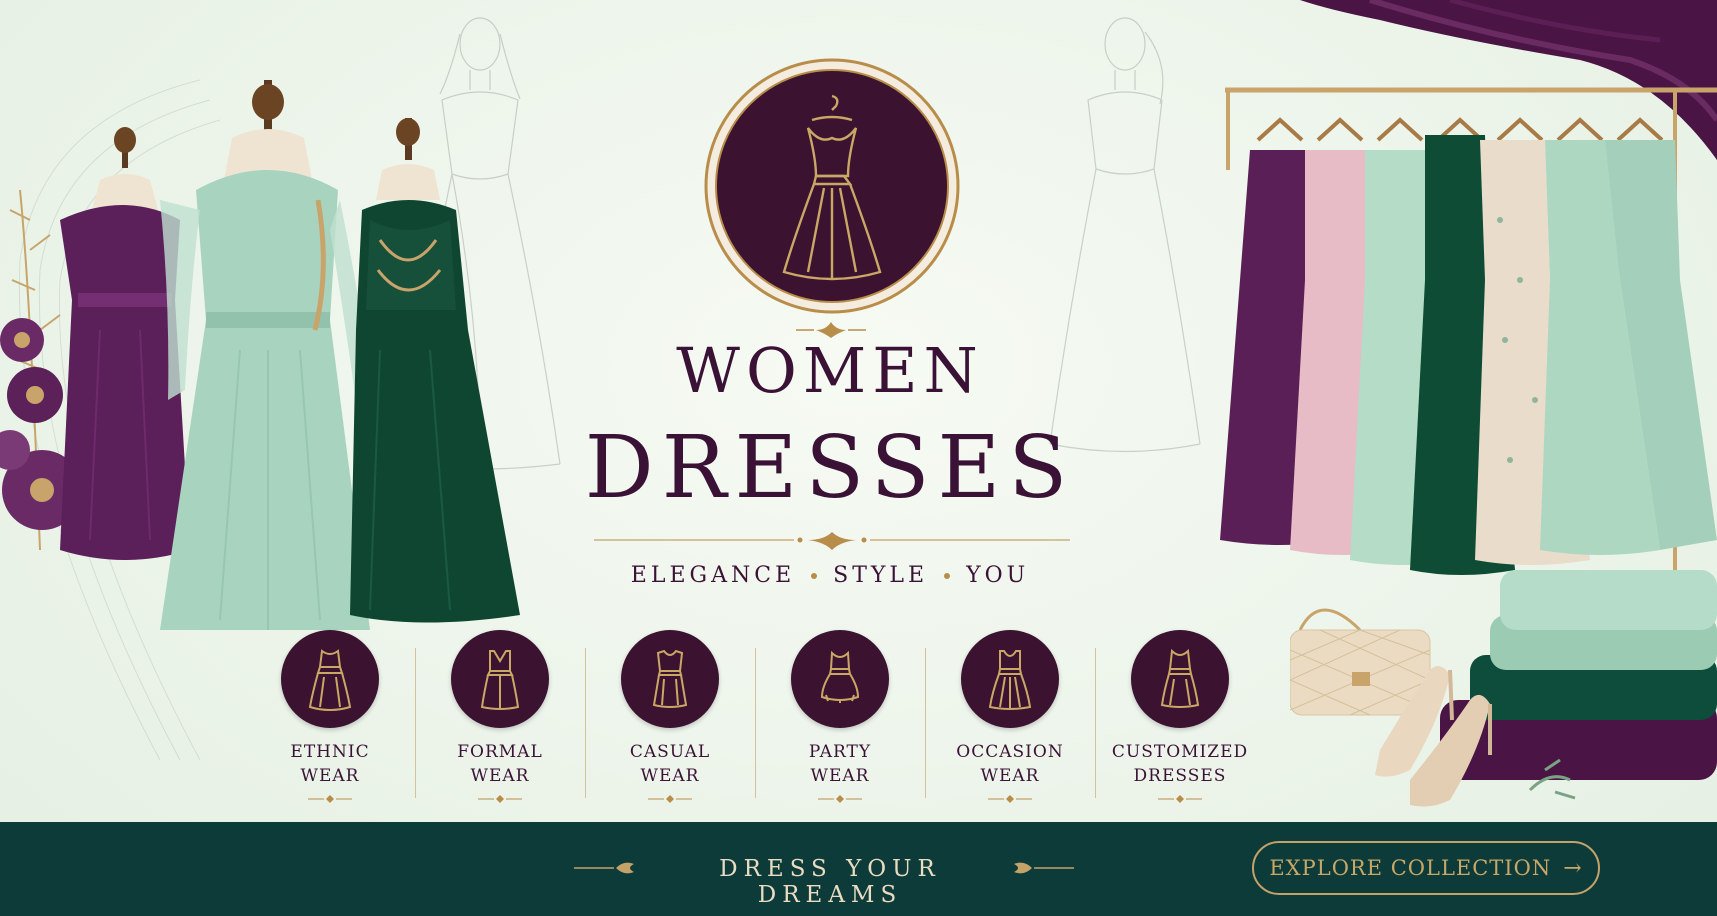 Image resolution: width=1717 pixels, height=916 pixels. What do you see at coordinates (1410, 868) in the screenshot?
I see `explore-button-label: EXPLORE COLLECTION` at bounding box center [1410, 868].